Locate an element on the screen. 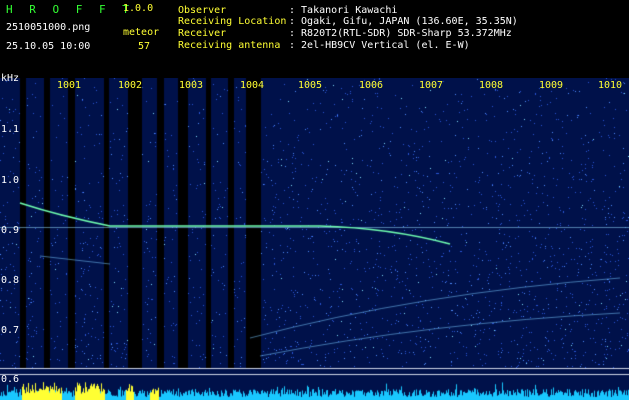 Image resolution: width=629 pixels, height=400 pixels. receiver-label: Receiver is located at coordinates (202, 33).